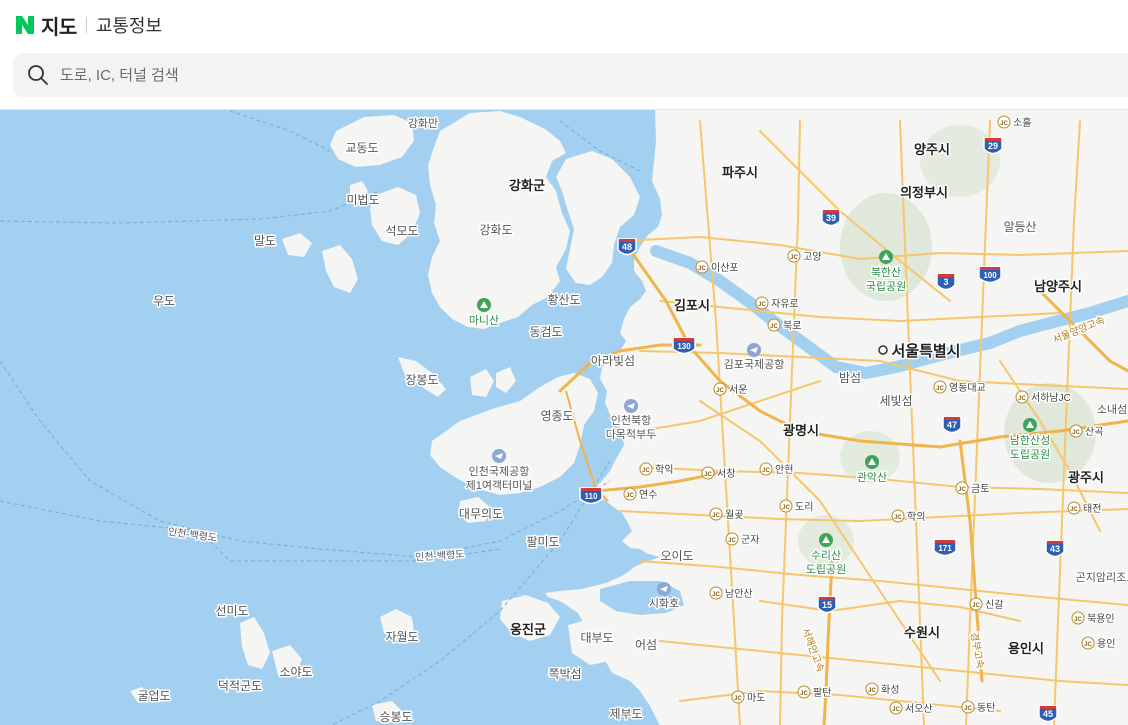  Describe the element at coordinates (1055, 549) in the screenshot. I see `highway-number: 43` at that location.